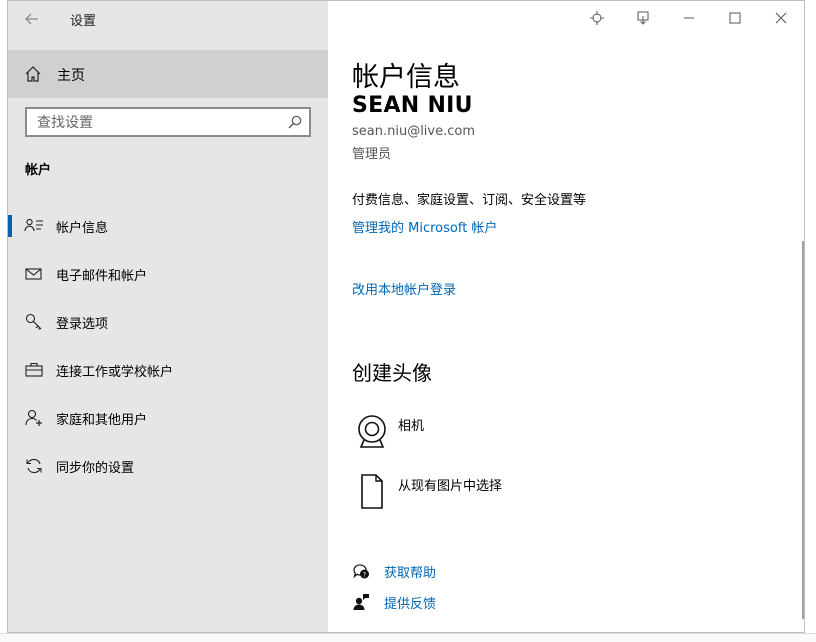 This screenshot has width=816, height=642. What do you see at coordinates (412, 105) in the screenshot?
I see `user-name: SEAN NIU` at bounding box center [412, 105].